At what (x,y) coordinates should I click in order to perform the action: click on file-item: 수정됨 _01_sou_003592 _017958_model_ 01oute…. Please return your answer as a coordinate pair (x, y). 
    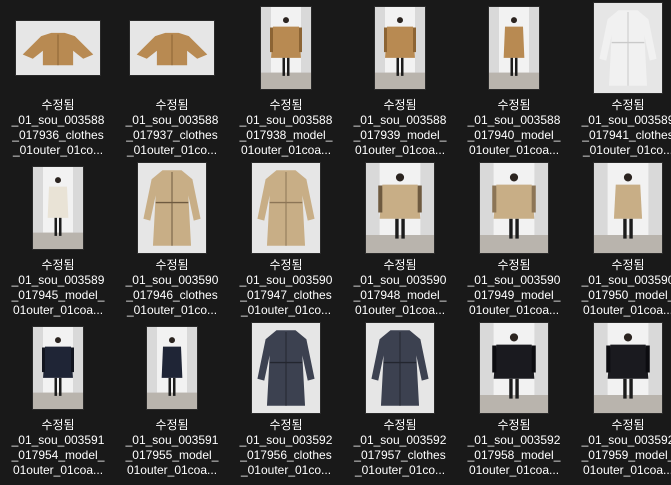
    Looking at the image, I should click on (514, 402).